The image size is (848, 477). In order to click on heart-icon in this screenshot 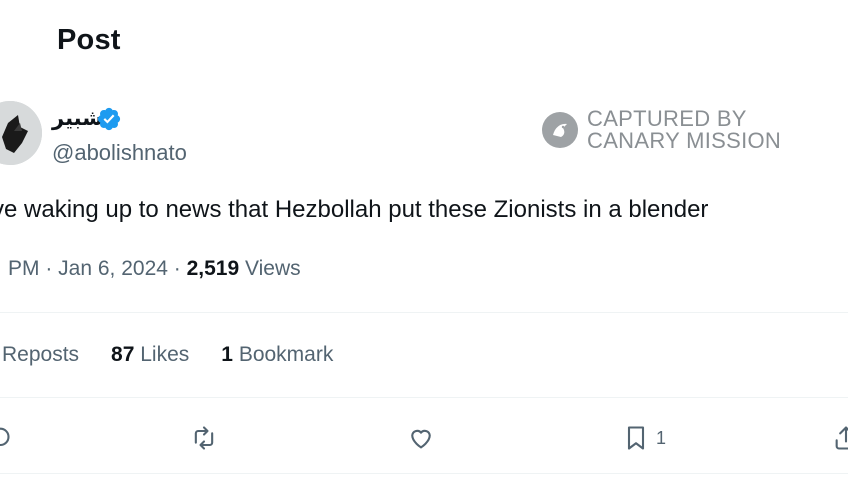, I will do `click(421, 439)`.